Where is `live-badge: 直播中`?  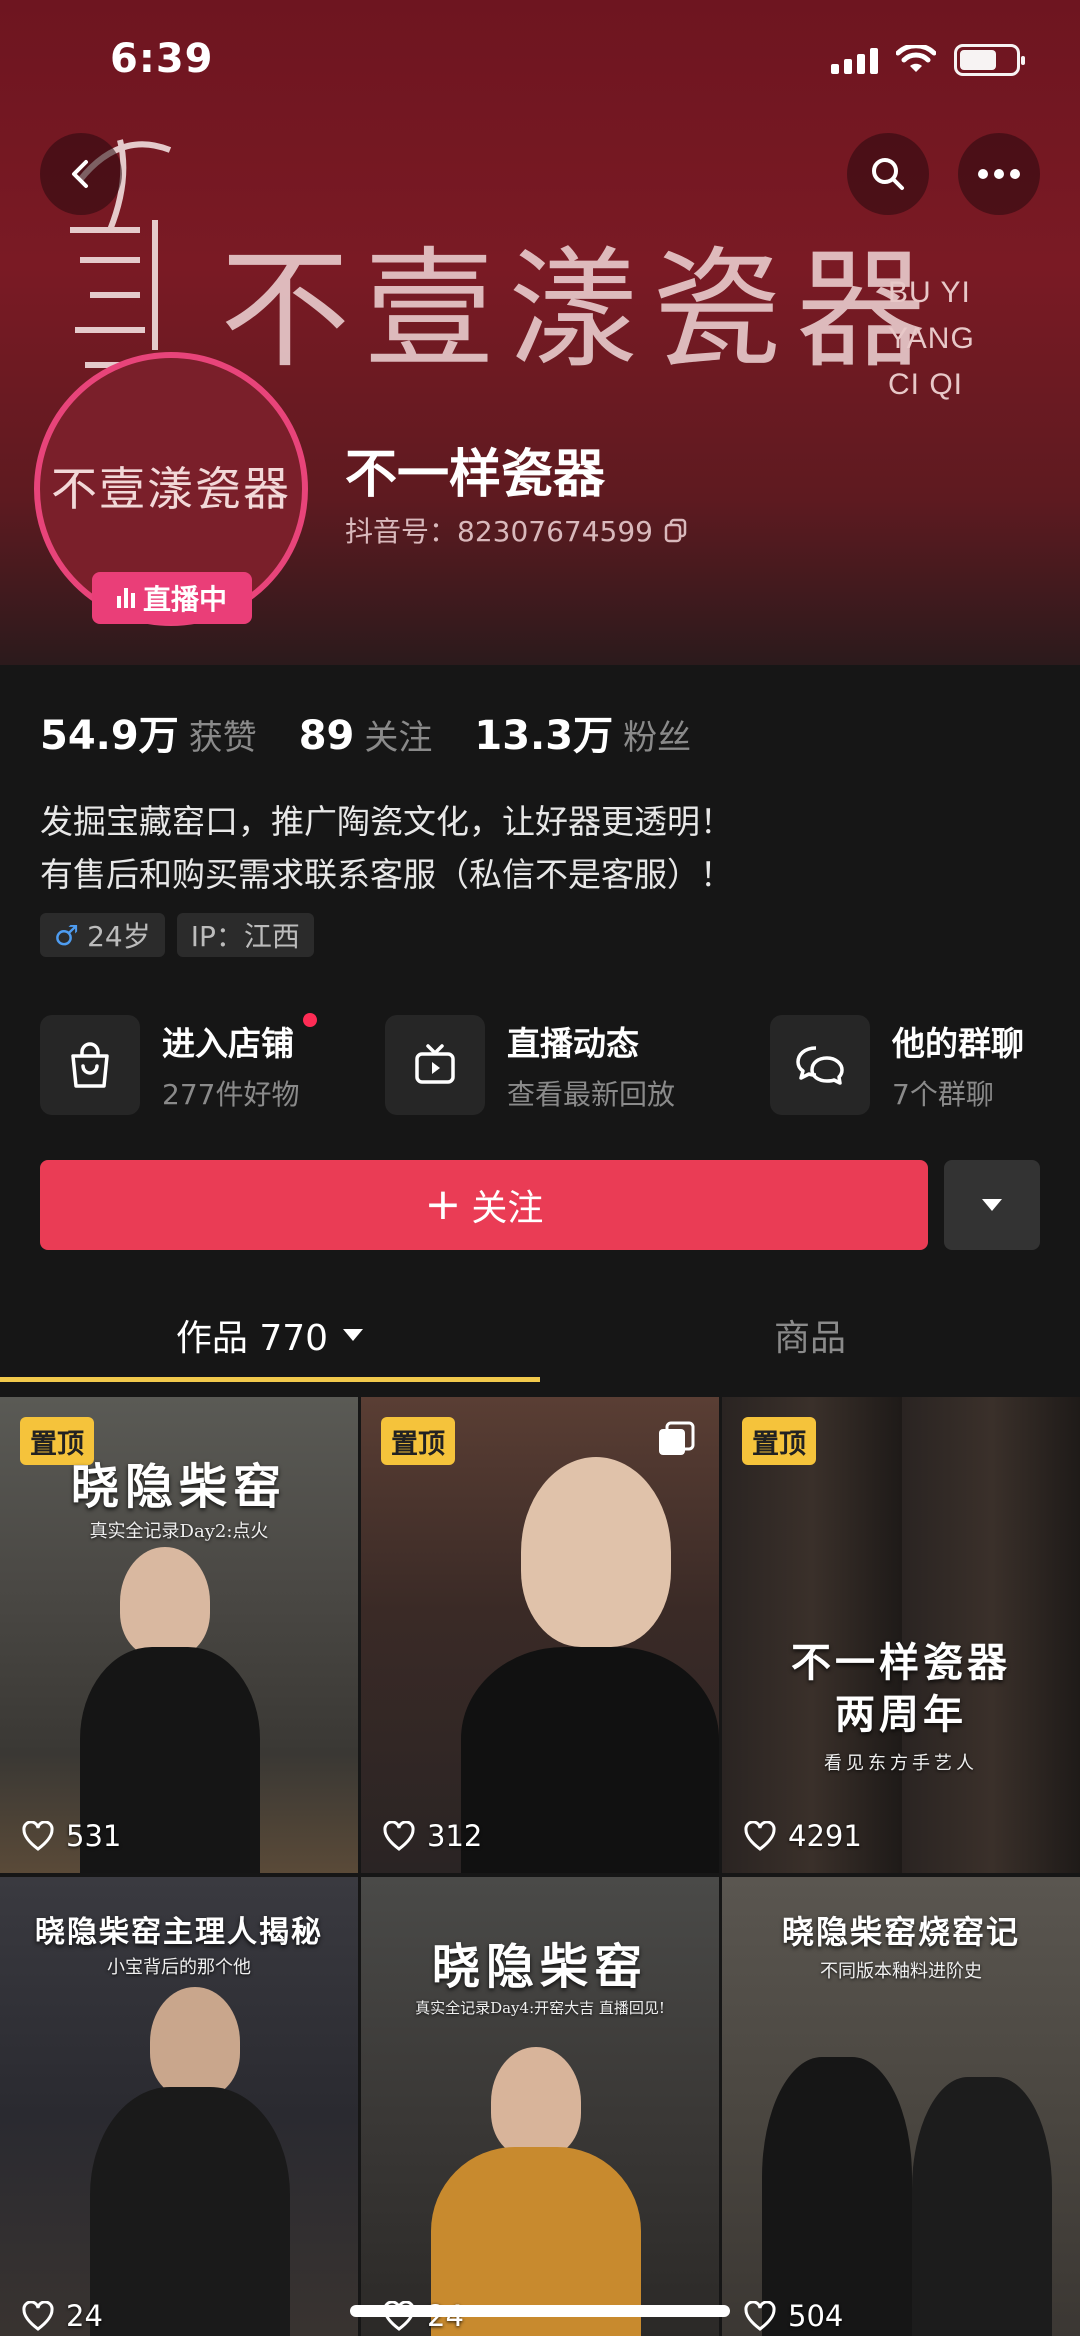
live-badge: 直播中 is located at coordinates (172, 598).